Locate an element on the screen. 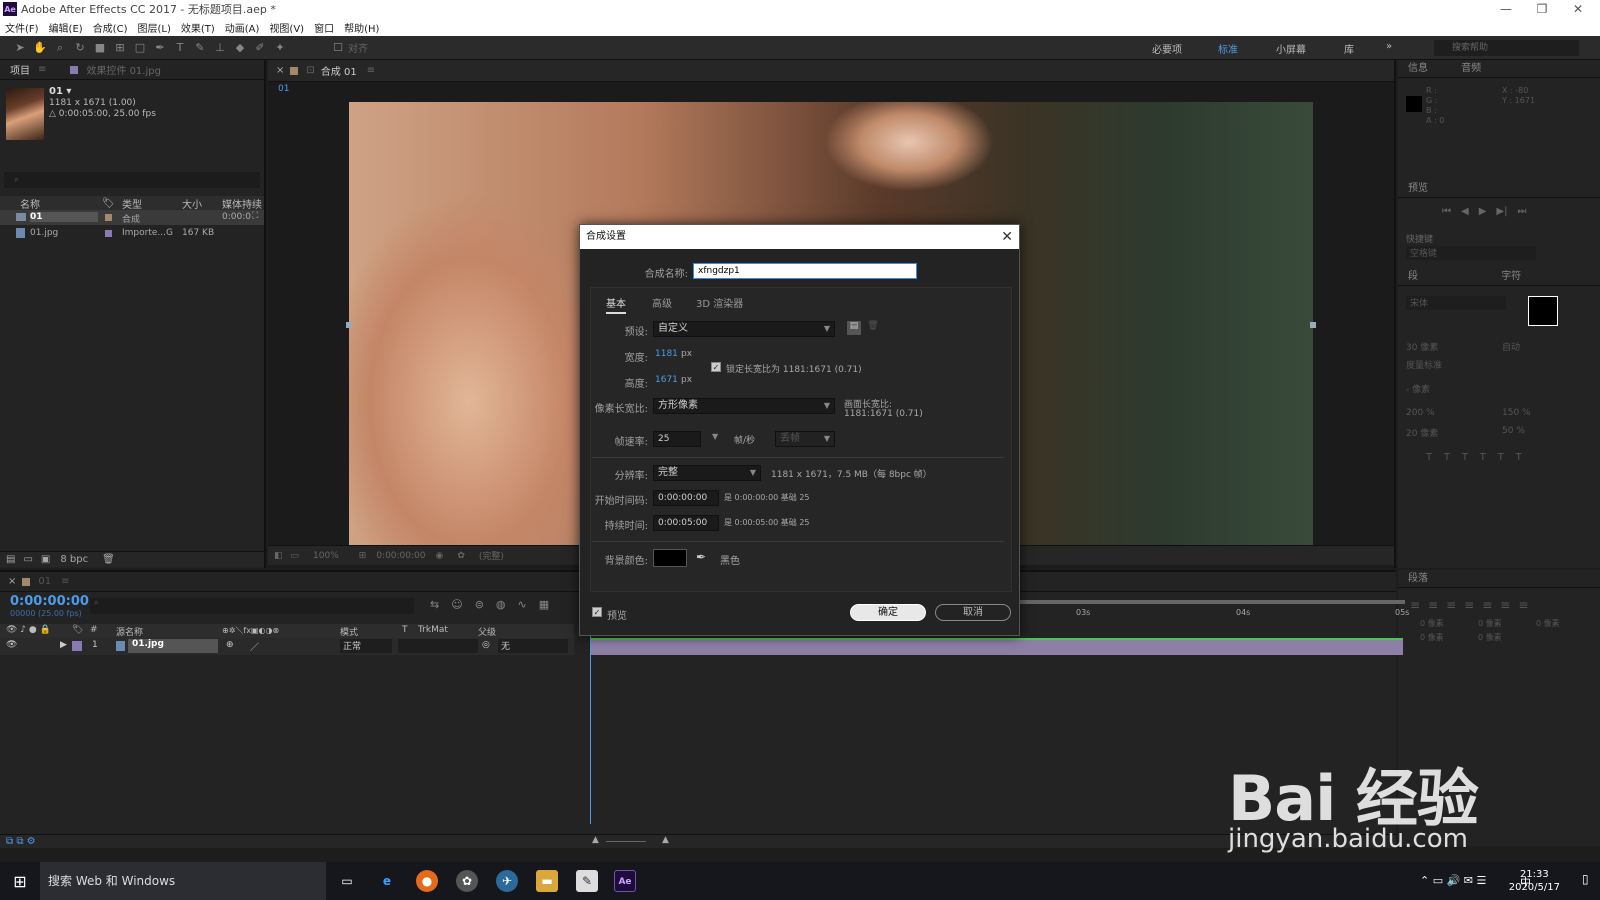 This screenshot has height=900, width=1600. timeline-search-input: ⌕ is located at coordinates (252, 606).